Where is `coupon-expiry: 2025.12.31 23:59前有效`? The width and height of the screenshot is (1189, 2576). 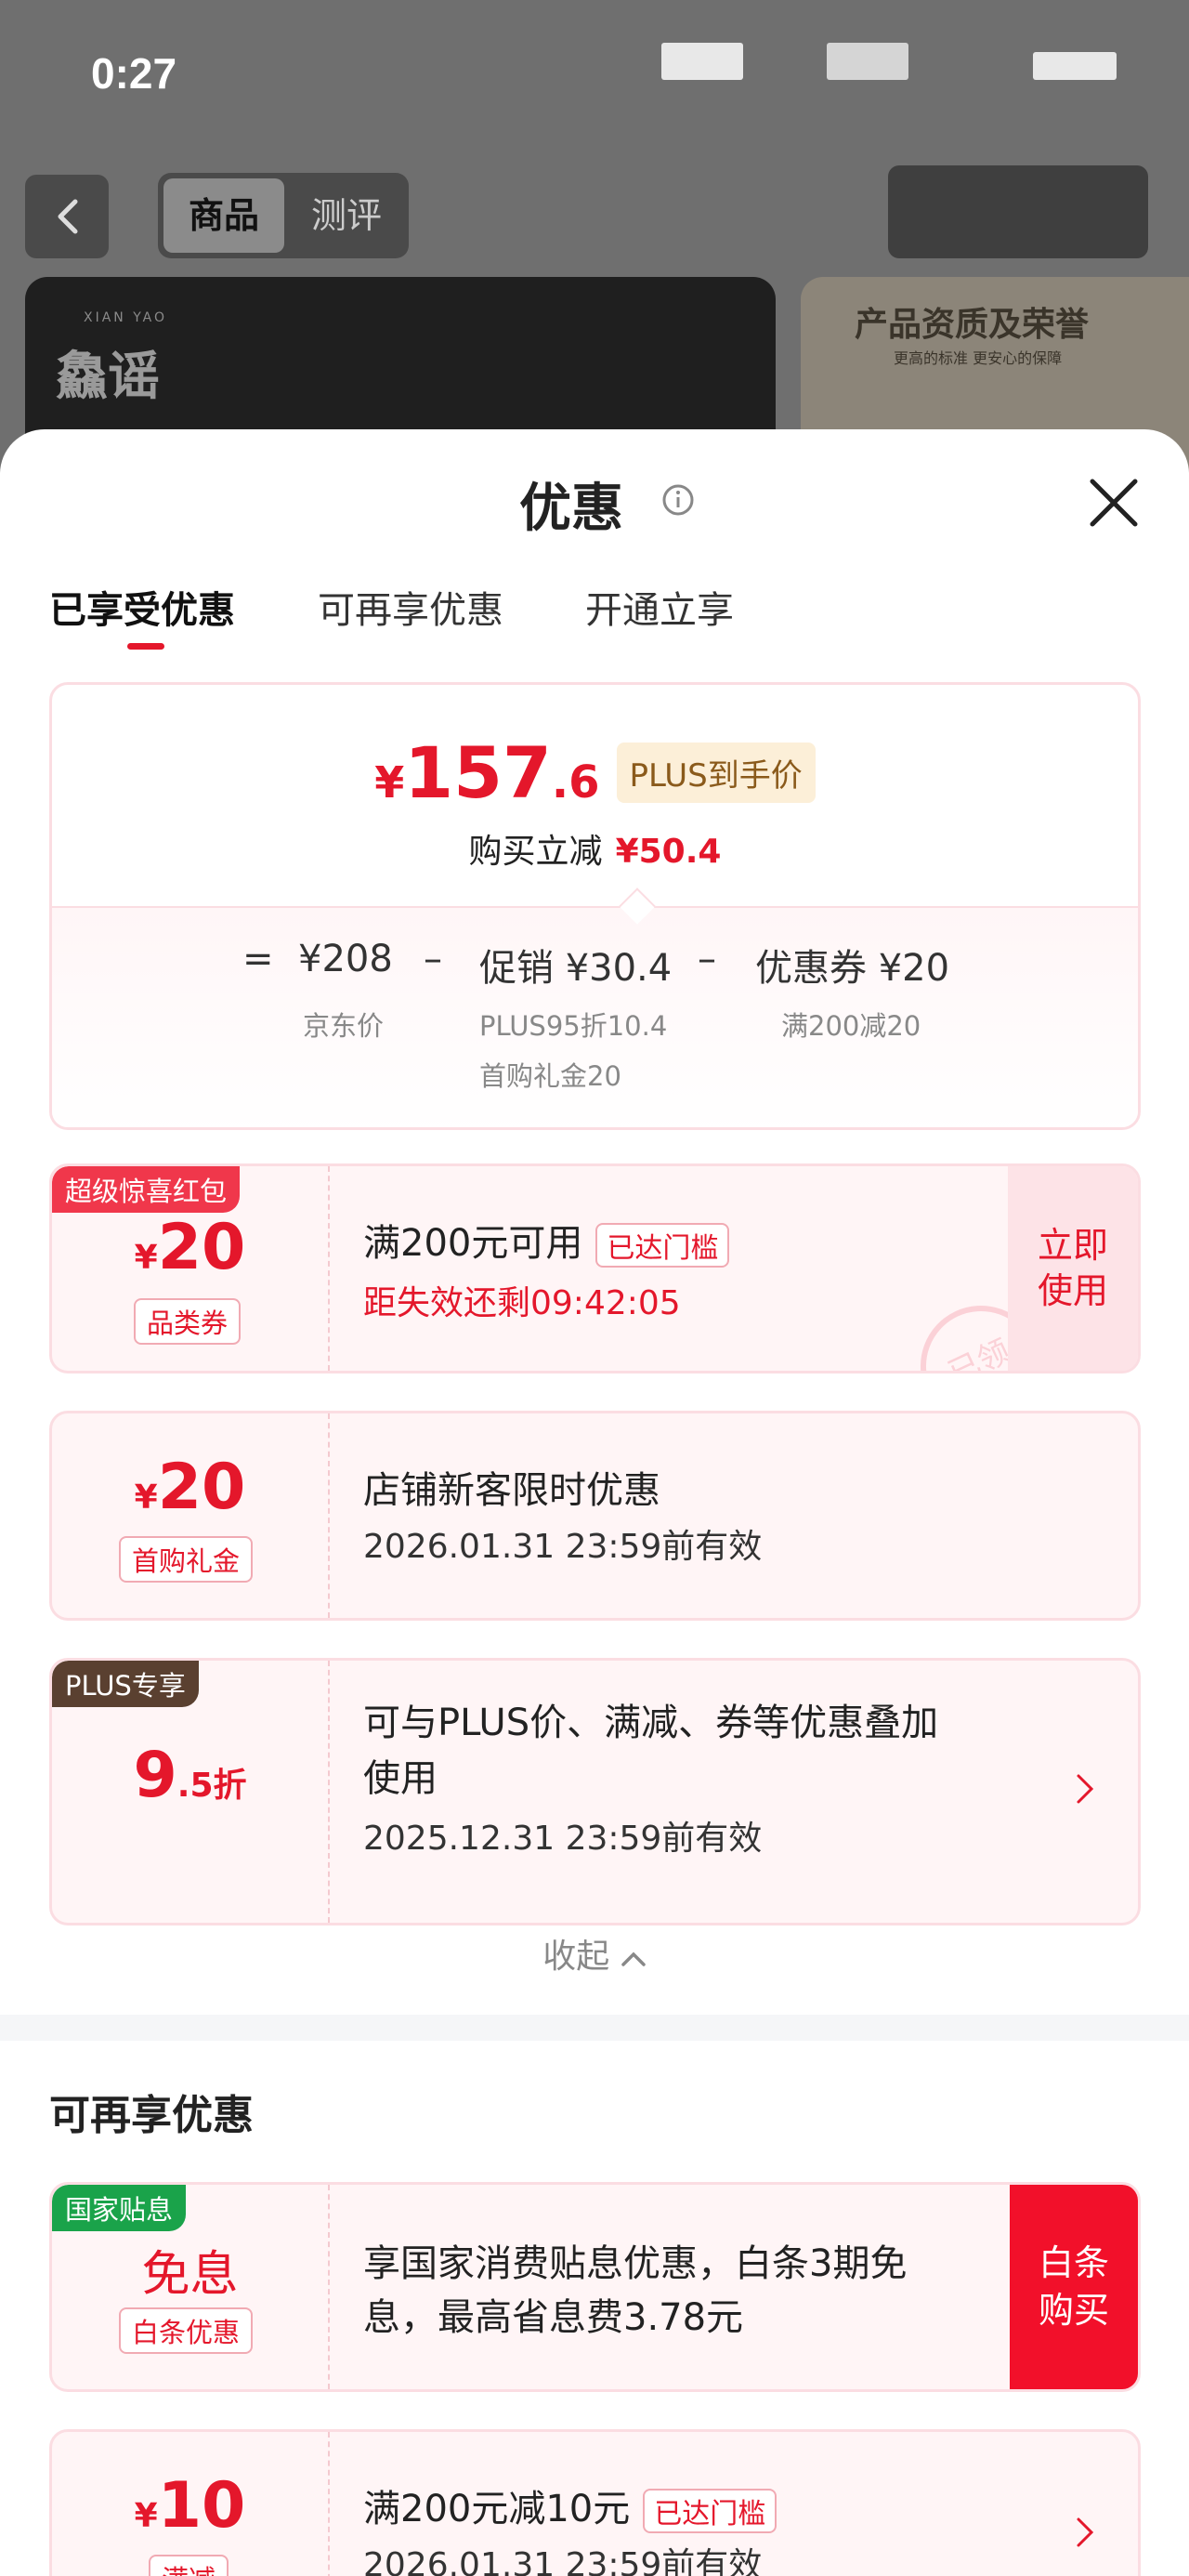 coupon-expiry: 2025.12.31 23:59前有效 is located at coordinates (563, 1839).